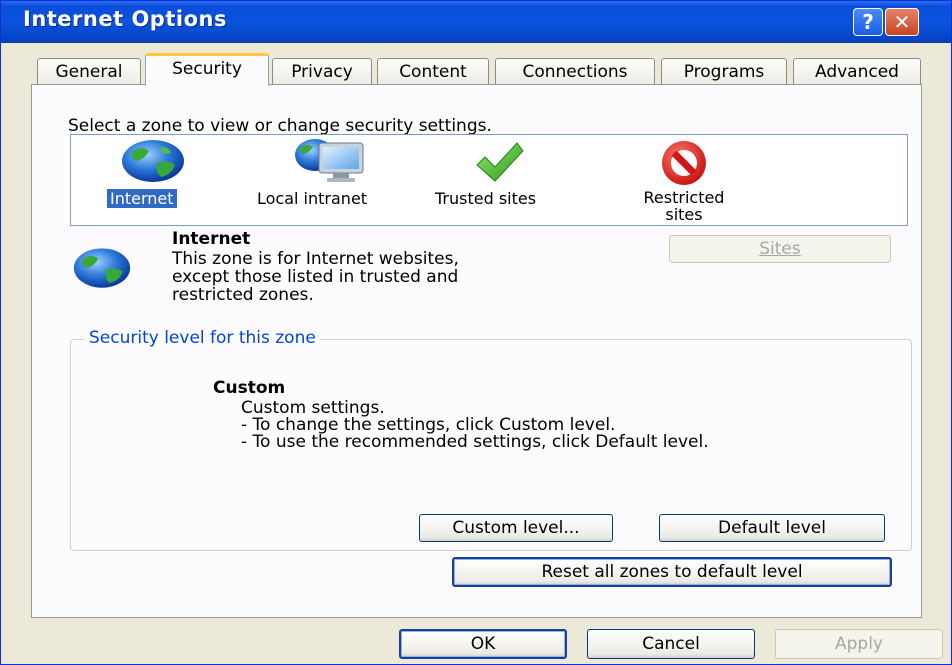 Image resolution: width=952 pixels, height=665 pixels. I want to click on tab-label: Privacy, so click(322, 71).